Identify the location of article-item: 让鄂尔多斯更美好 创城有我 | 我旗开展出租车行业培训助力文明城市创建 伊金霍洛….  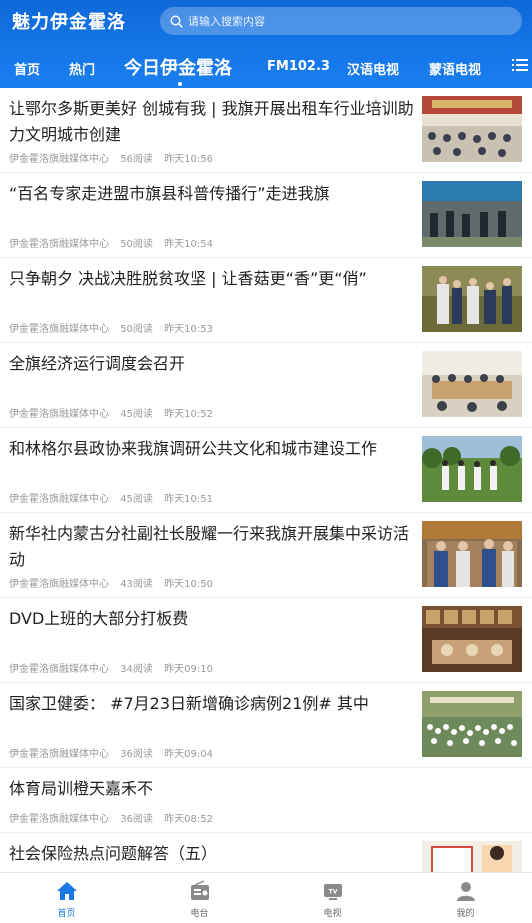
(266, 130).